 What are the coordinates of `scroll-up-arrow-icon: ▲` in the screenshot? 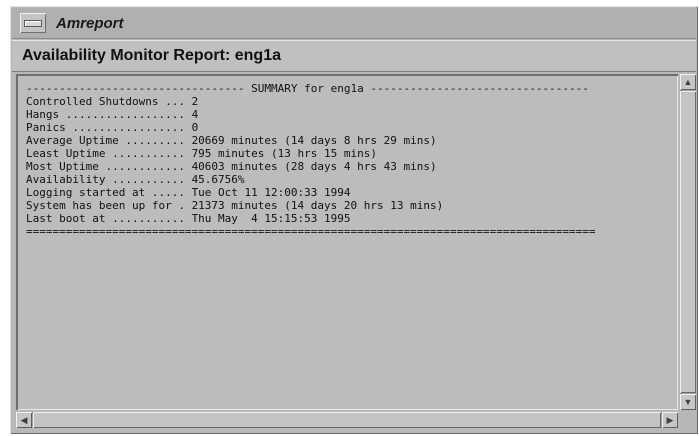 It's located at (688, 81).